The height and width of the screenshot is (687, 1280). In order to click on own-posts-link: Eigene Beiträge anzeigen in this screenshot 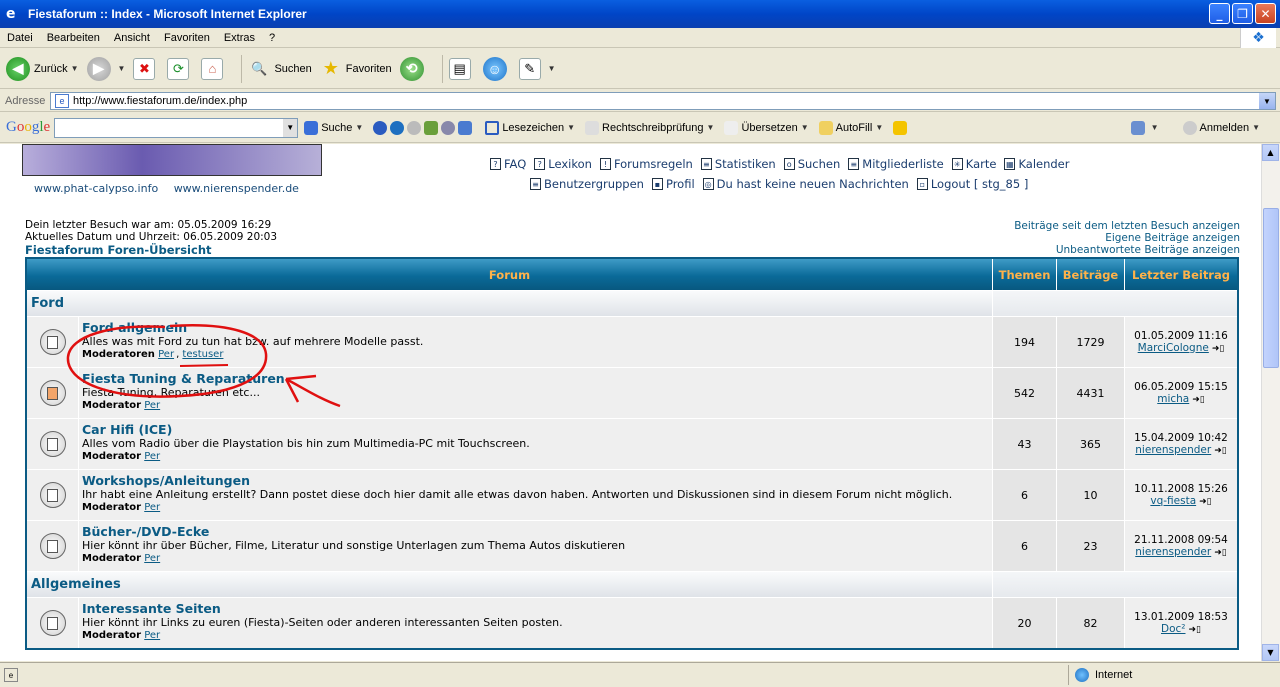, I will do `click(1127, 238)`.